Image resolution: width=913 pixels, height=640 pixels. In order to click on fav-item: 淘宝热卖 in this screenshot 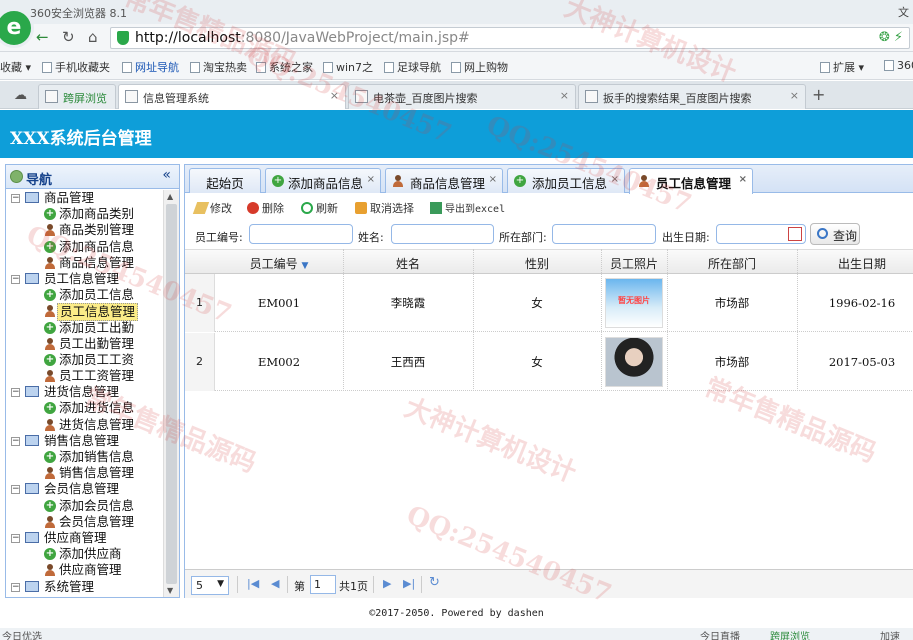, I will do `click(218, 67)`.